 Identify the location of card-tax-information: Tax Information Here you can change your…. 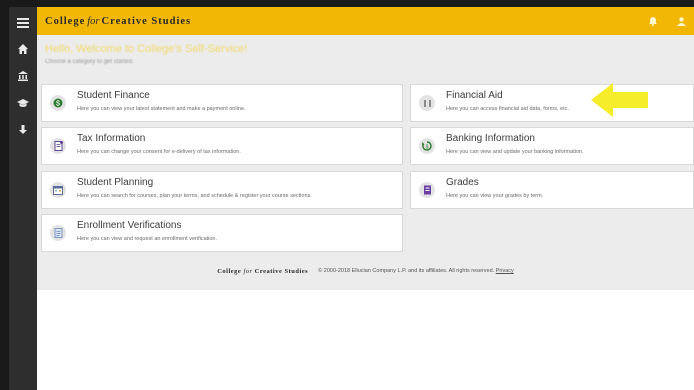
(222, 146).